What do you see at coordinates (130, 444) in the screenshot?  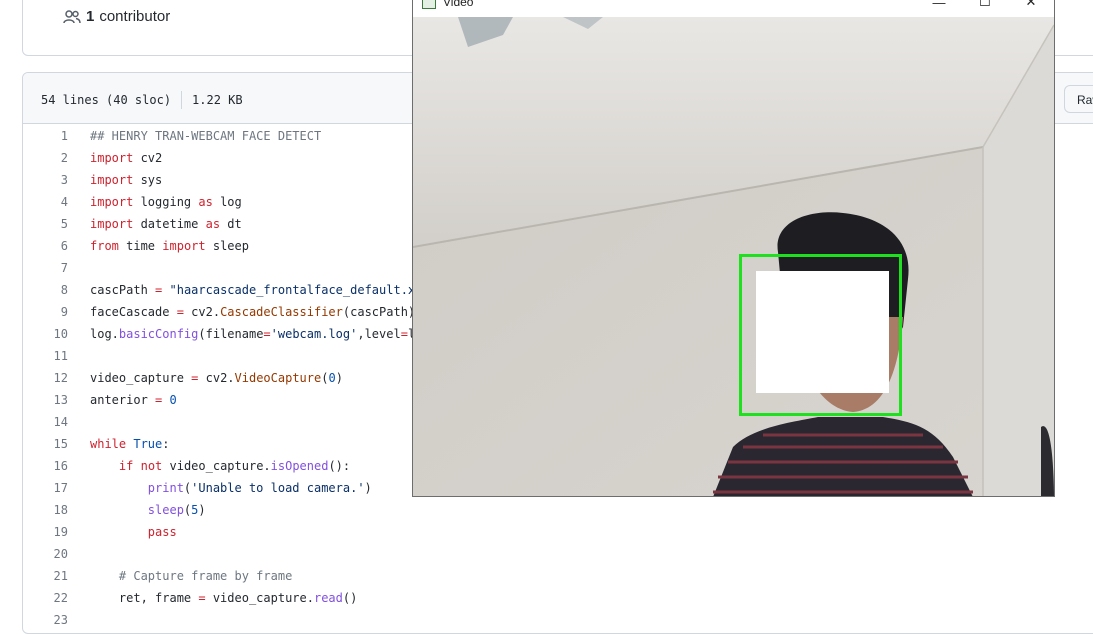 I see `line-source: while True:` at bounding box center [130, 444].